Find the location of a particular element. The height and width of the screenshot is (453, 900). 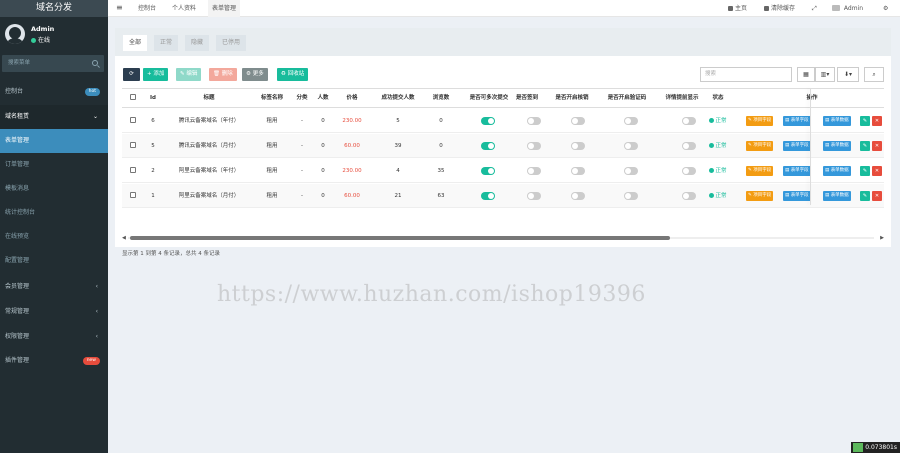

cell-success: 21 is located at coordinates (398, 196).